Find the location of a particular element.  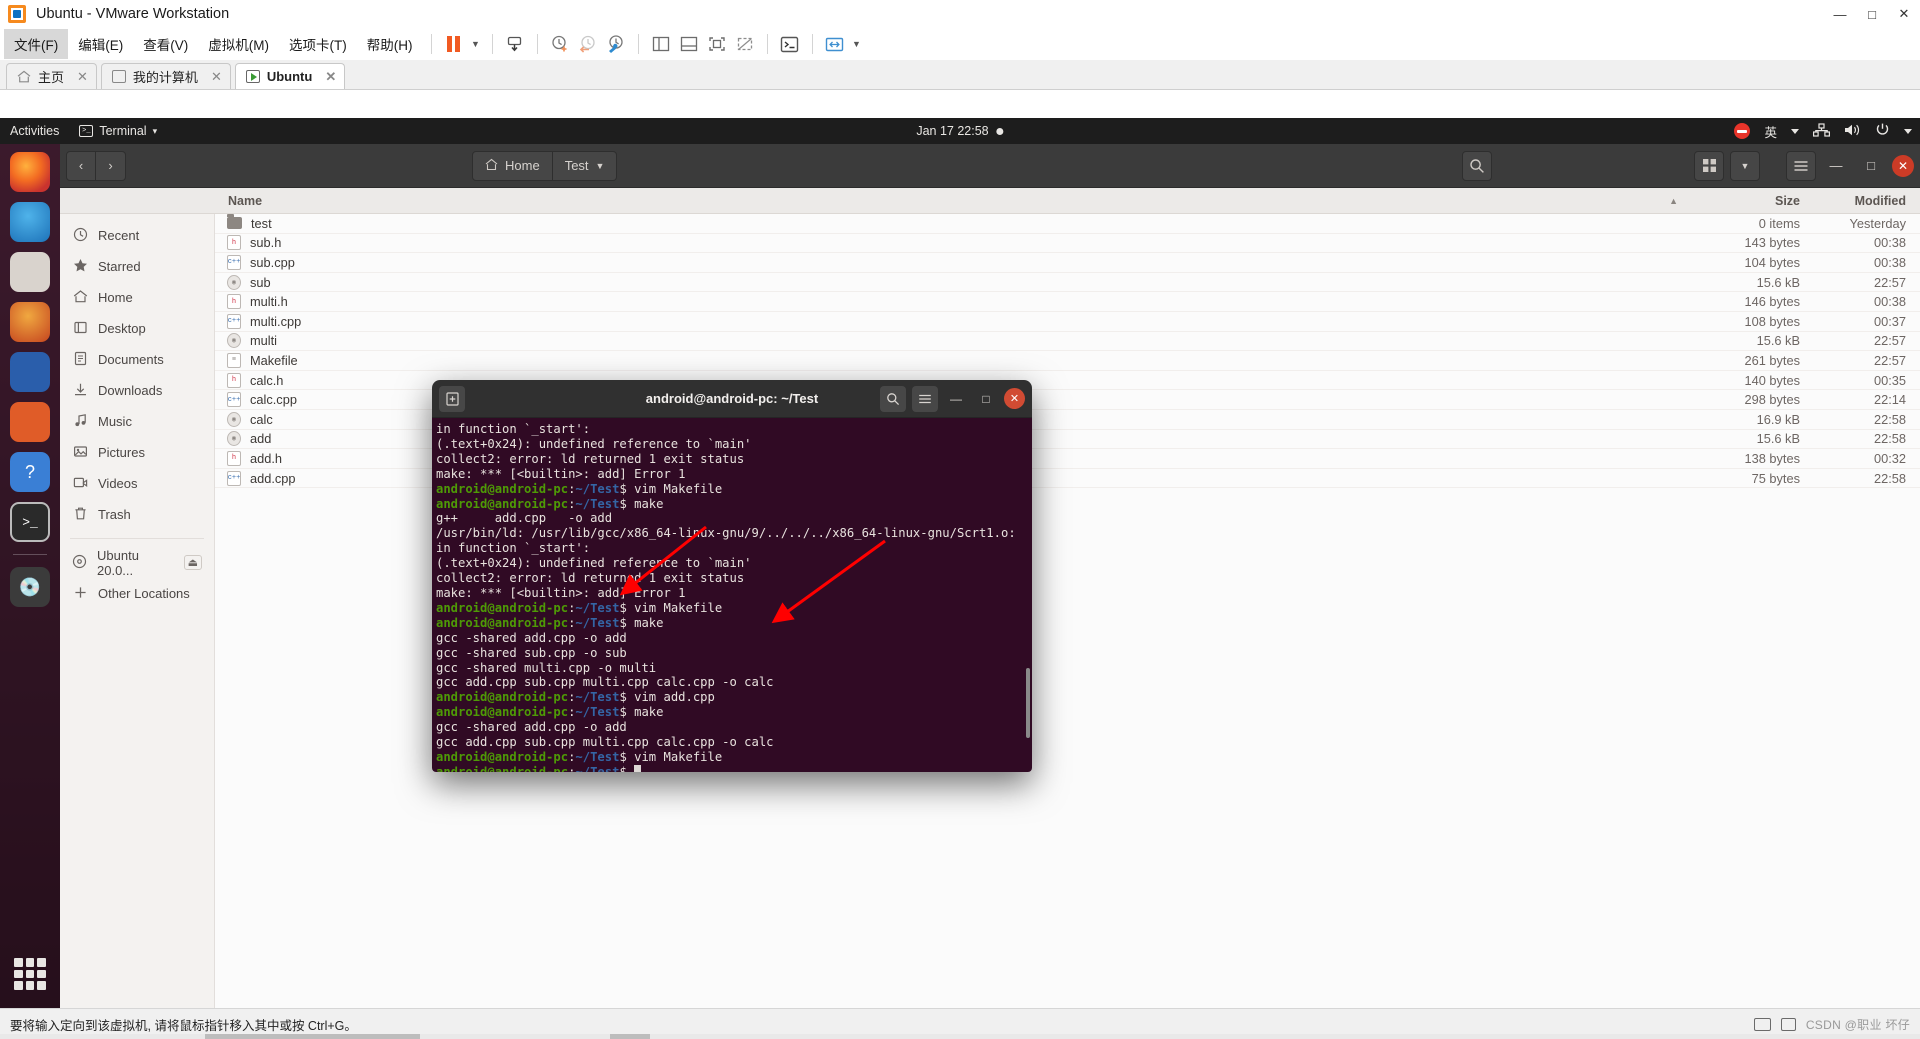

search-button is located at coordinates (1477, 165).